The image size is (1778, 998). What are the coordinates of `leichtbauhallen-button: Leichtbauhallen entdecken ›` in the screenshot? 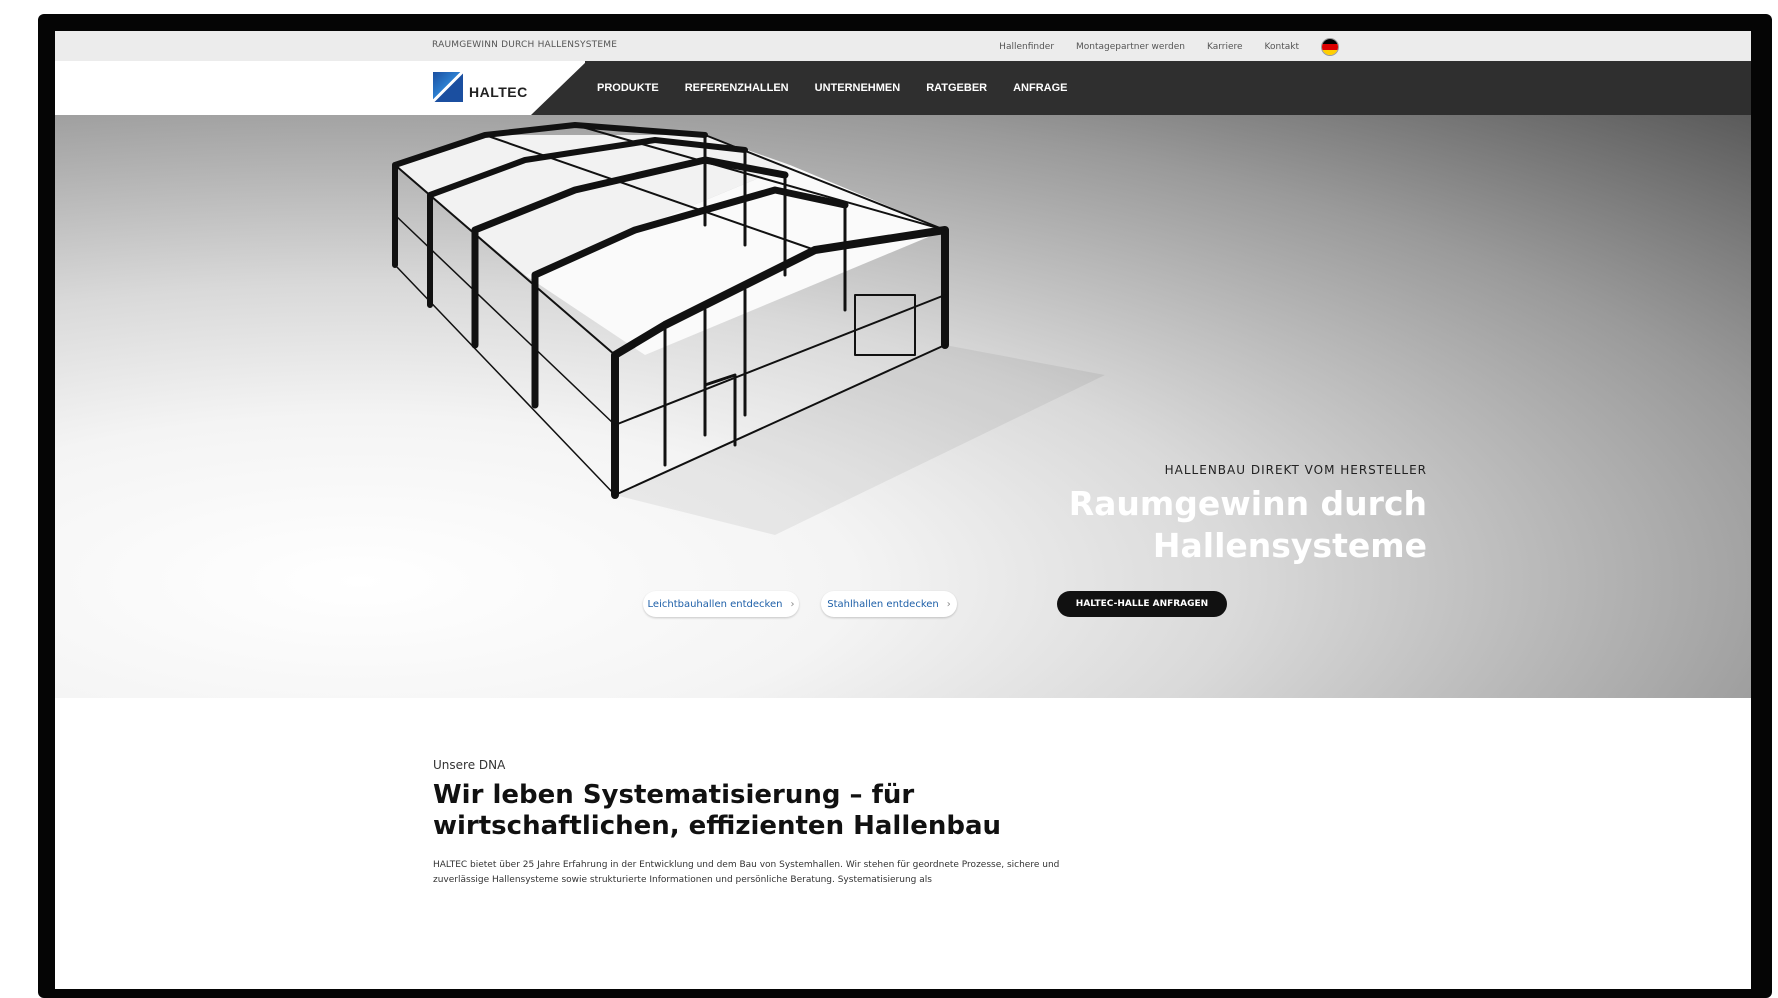 It's located at (721, 604).